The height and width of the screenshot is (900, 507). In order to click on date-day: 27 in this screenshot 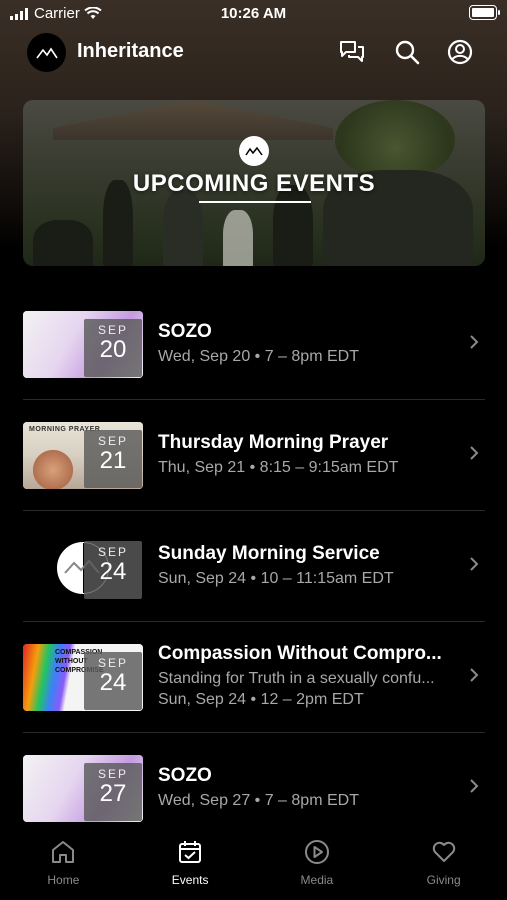, I will do `click(113, 793)`.